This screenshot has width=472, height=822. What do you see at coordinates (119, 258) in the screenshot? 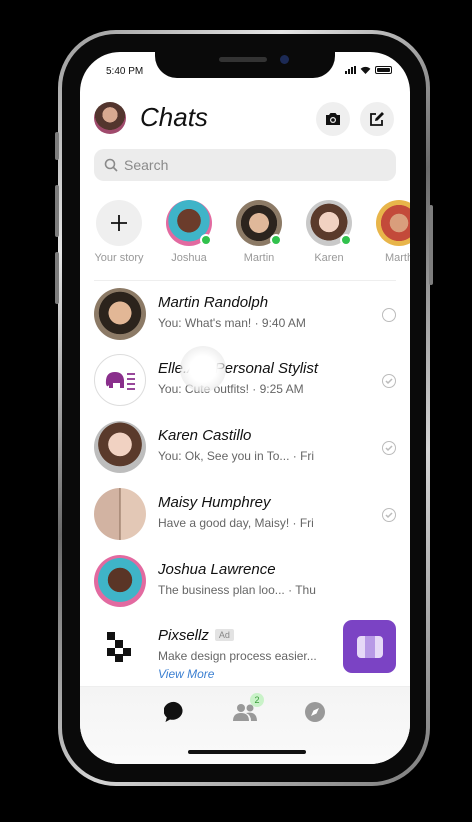
I see `story-label: Your story` at bounding box center [119, 258].